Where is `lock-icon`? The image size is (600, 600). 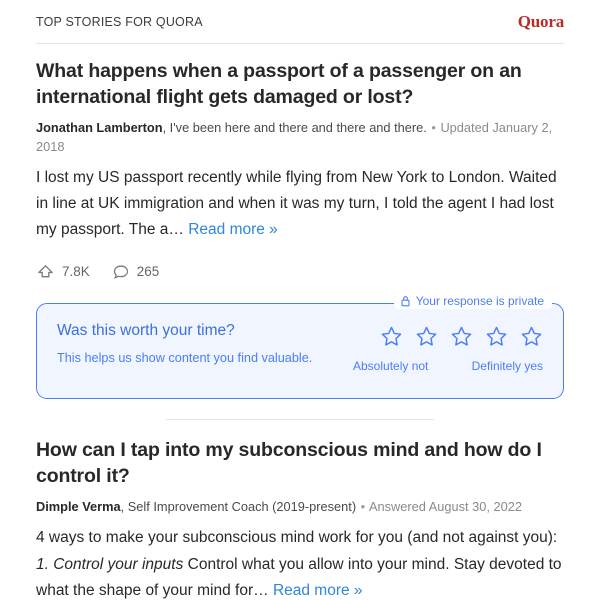 lock-icon is located at coordinates (405, 301).